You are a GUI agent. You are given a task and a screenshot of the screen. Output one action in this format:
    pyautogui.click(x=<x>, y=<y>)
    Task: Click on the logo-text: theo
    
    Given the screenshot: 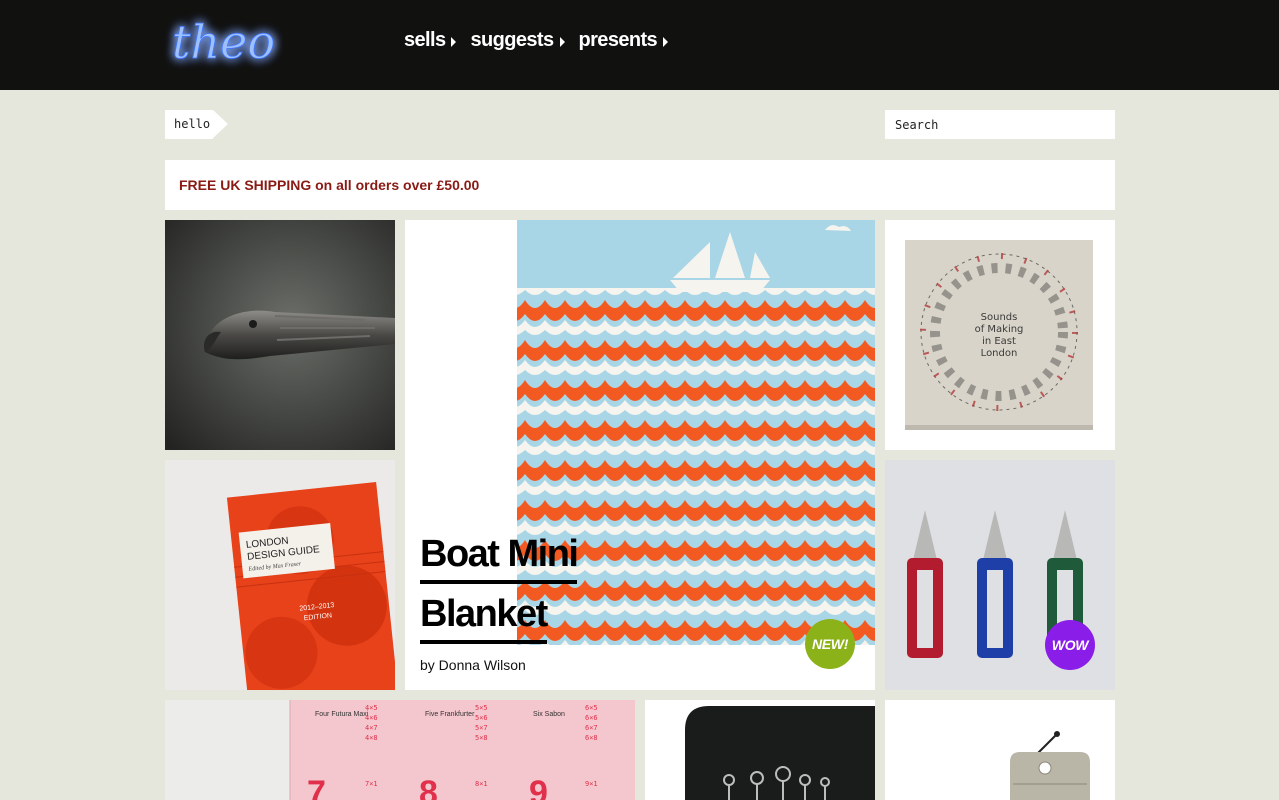 What is the action you would take?
    pyautogui.click(x=223, y=42)
    